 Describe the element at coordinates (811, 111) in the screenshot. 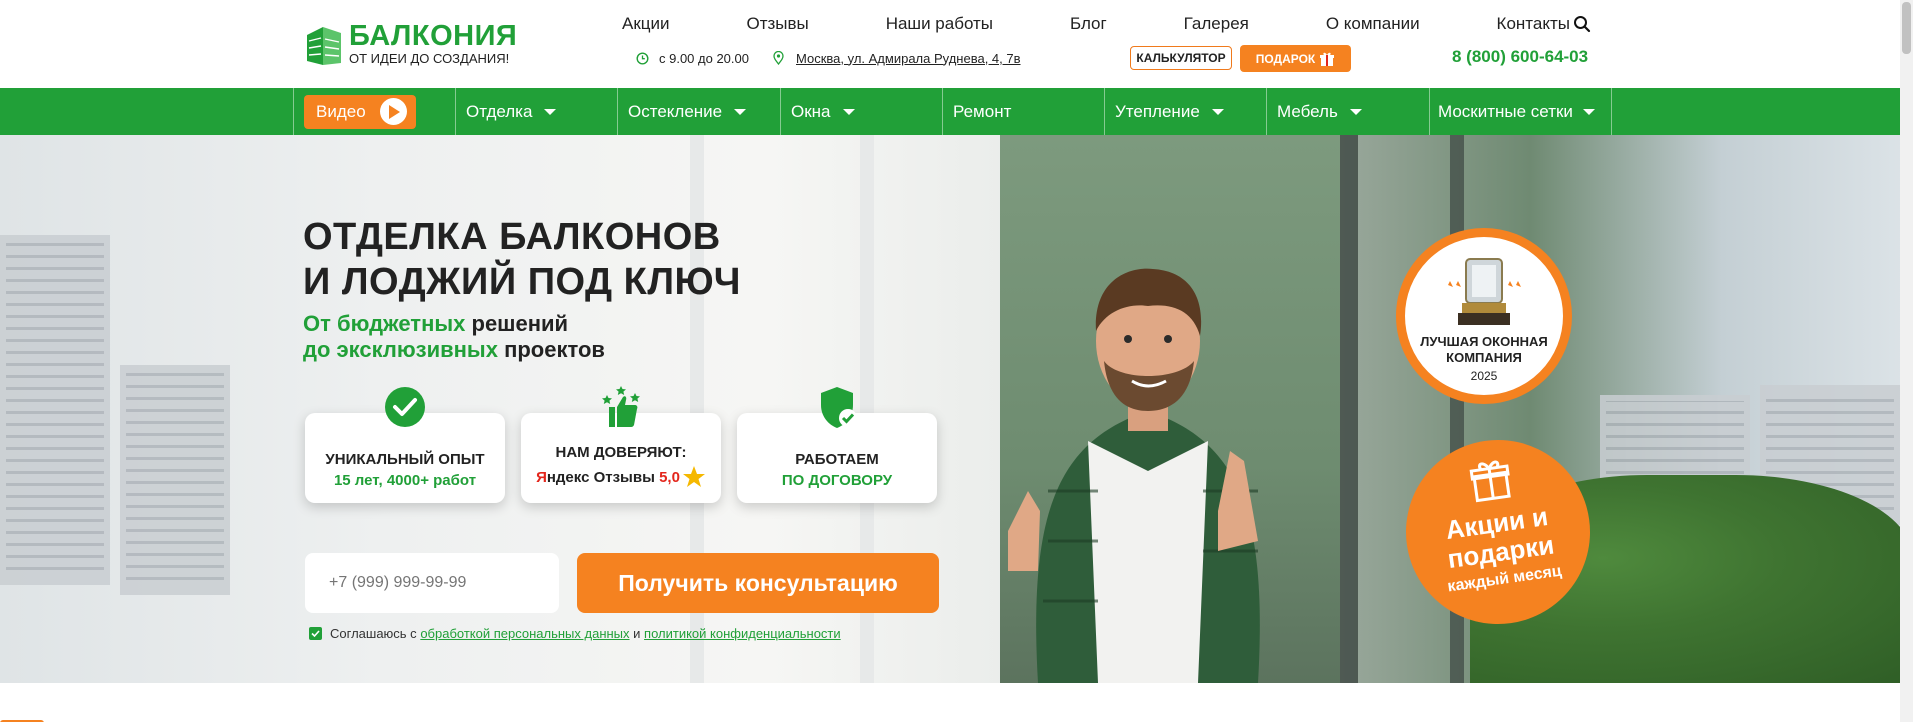

I see `menu-item-label: Окна` at that location.